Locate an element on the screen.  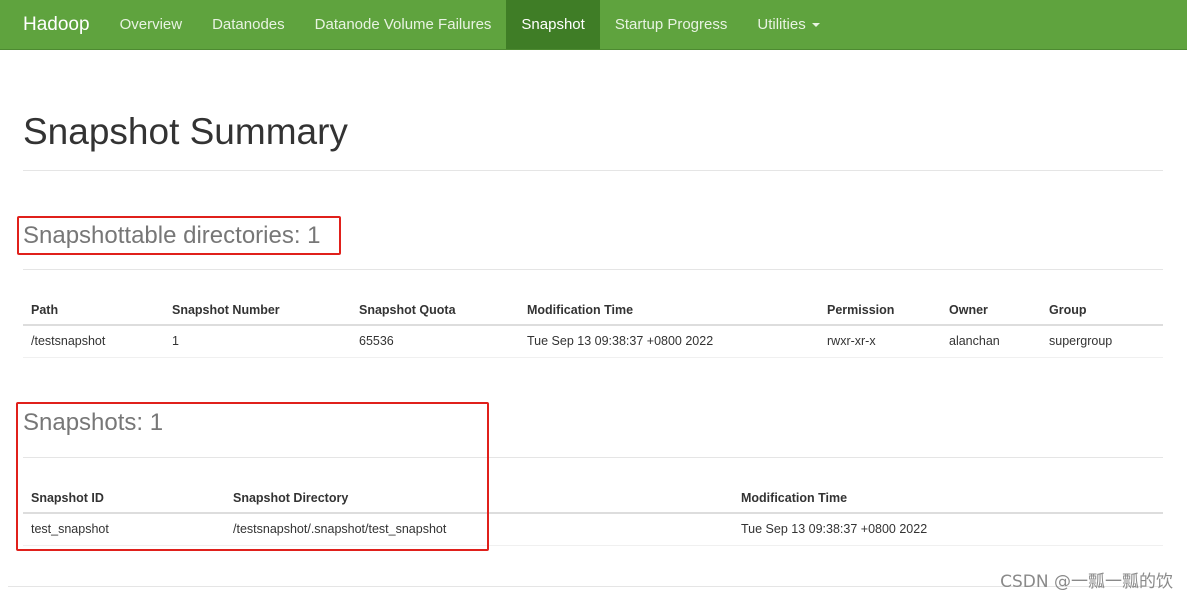
nav-utilities-dropdown: Utilities is located at coordinates (788, 24).